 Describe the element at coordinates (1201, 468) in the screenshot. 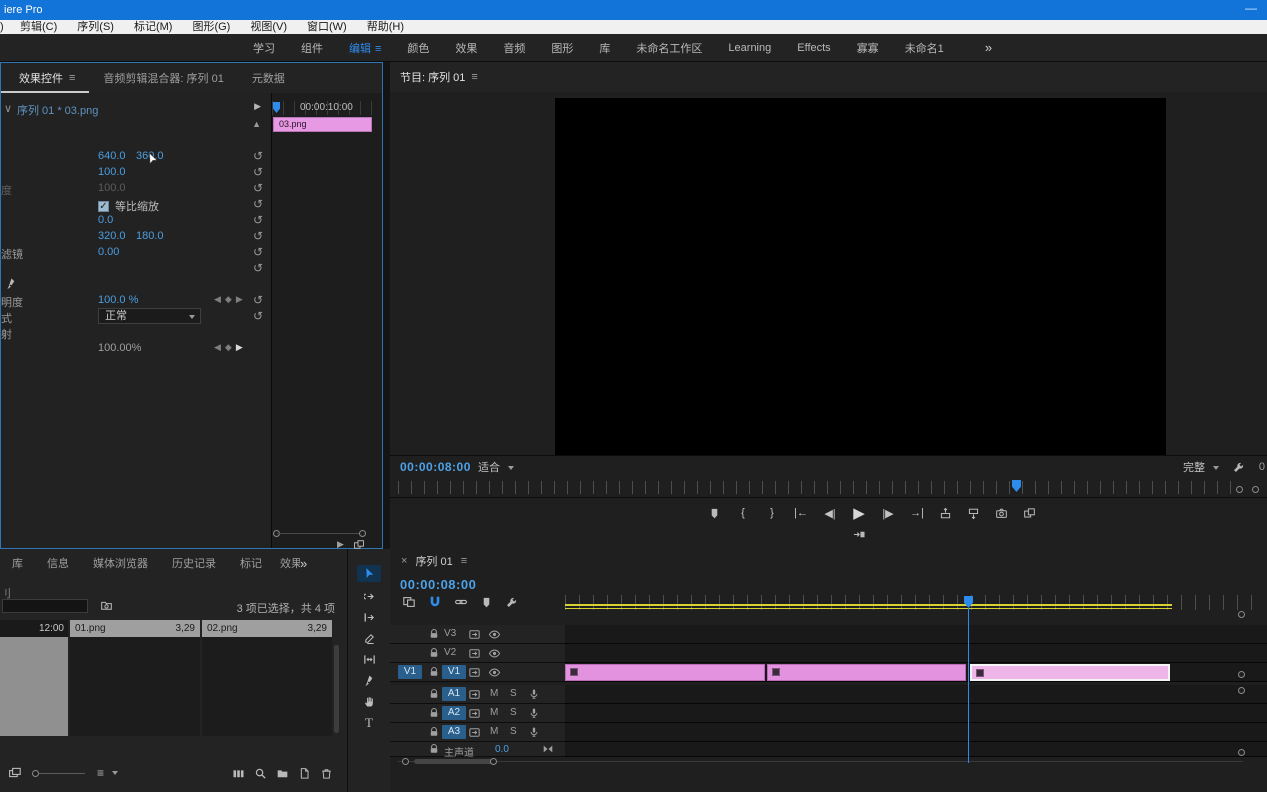

I see `quality-dropdown: 完整` at that location.